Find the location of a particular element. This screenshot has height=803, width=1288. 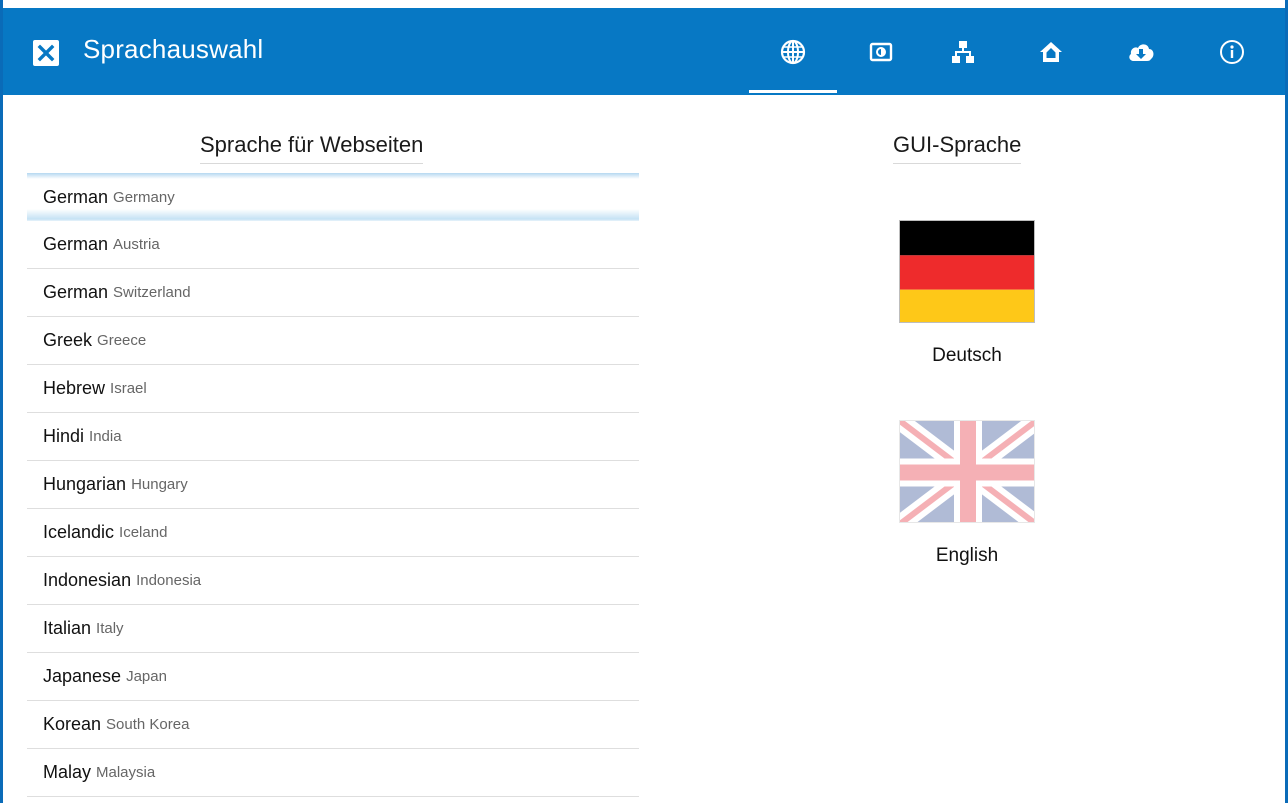

list-item: Japanese Japan is located at coordinates (333, 677).